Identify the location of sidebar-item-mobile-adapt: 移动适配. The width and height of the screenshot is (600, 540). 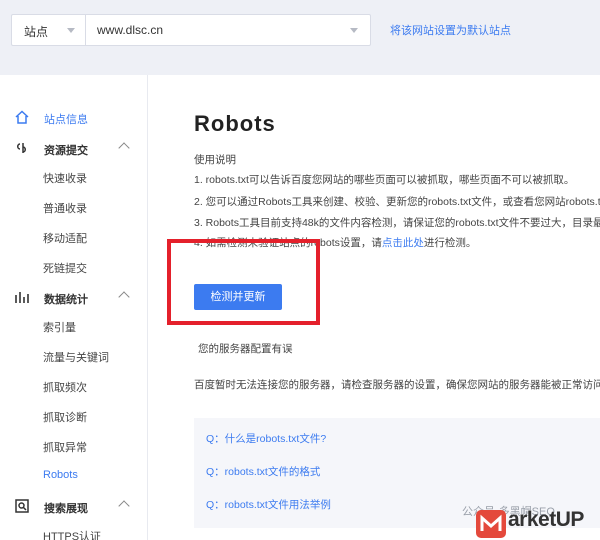
(65, 238).